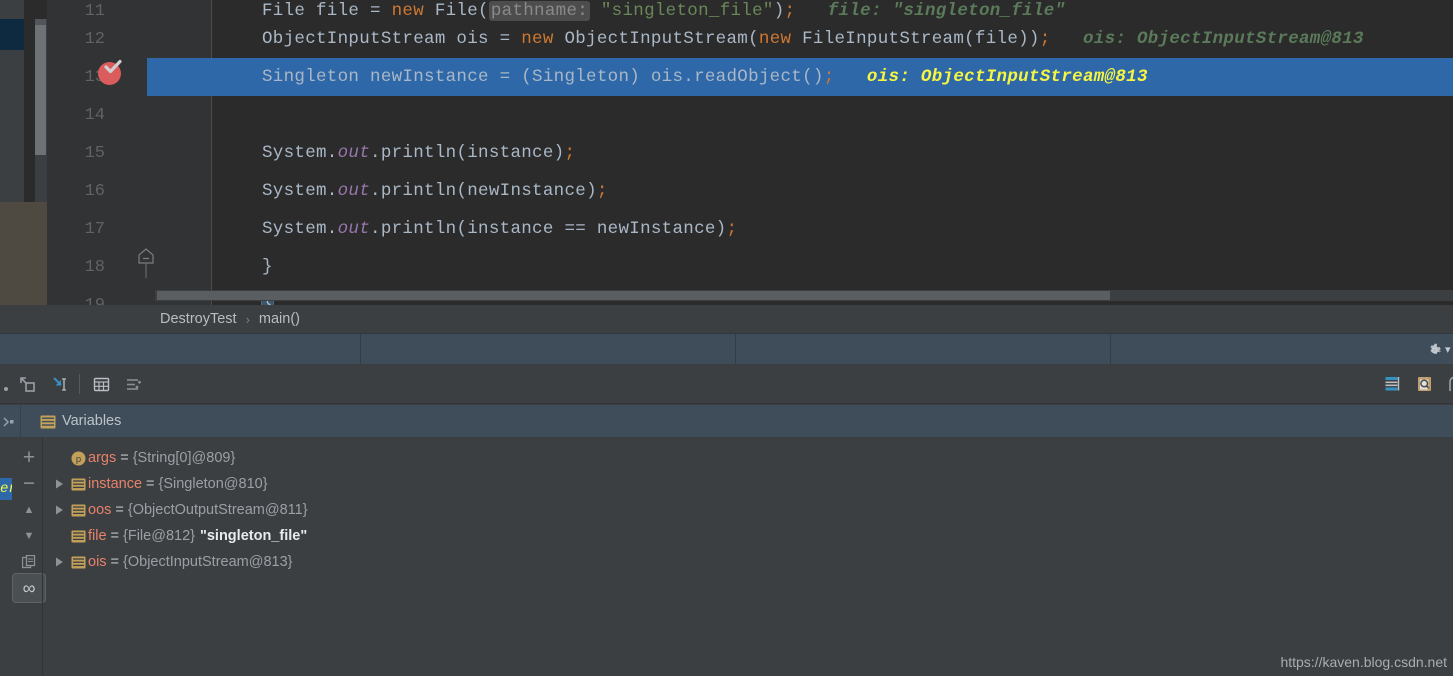 The image size is (1453, 676). I want to click on line-number: 19, so click(76, 300).